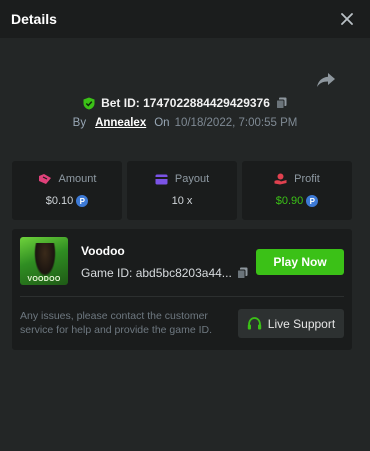 This screenshot has width=370, height=451. I want to click on divider, so click(182, 296).